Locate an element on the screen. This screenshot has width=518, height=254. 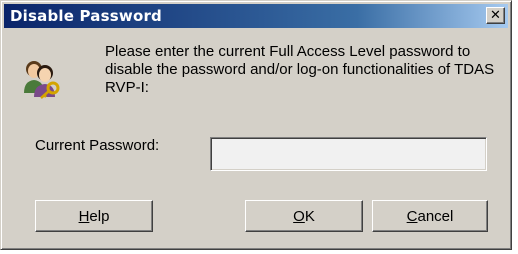
help-mnemonic: H is located at coordinates (84, 216).